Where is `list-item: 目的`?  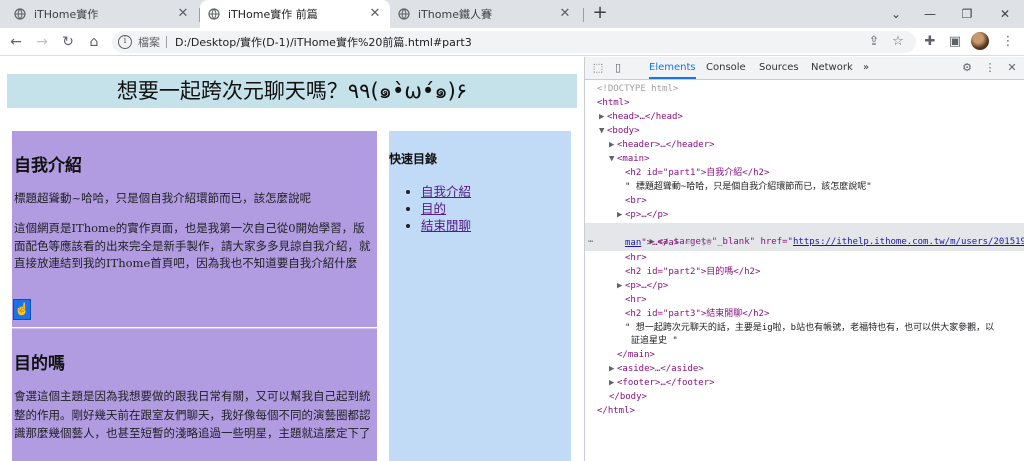 list-item: 目的 is located at coordinates (446, 208).